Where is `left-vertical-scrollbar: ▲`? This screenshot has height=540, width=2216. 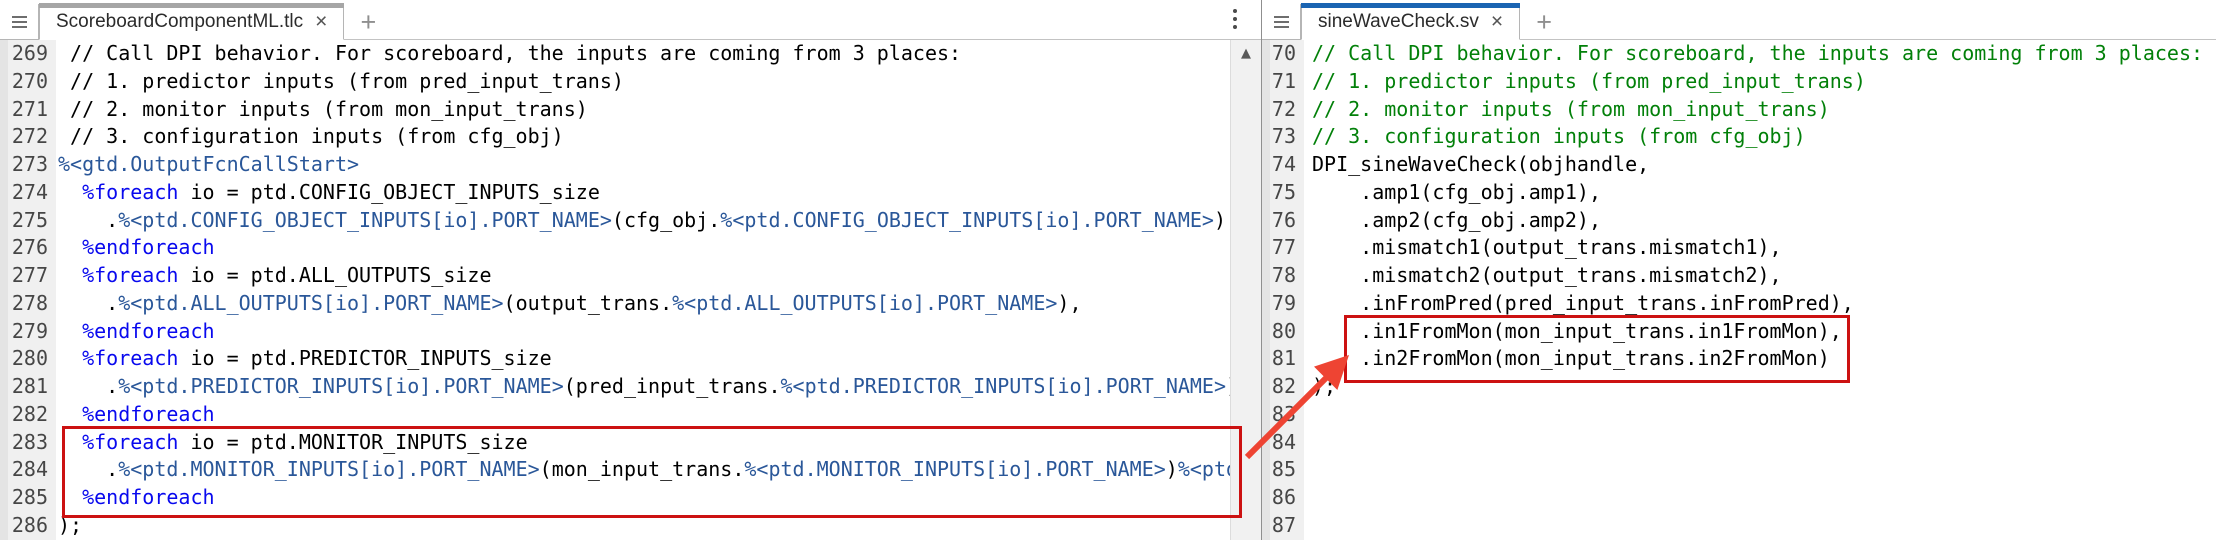 left-vertical-scrollbar: ▲ is located at coordinates (1245, 290).